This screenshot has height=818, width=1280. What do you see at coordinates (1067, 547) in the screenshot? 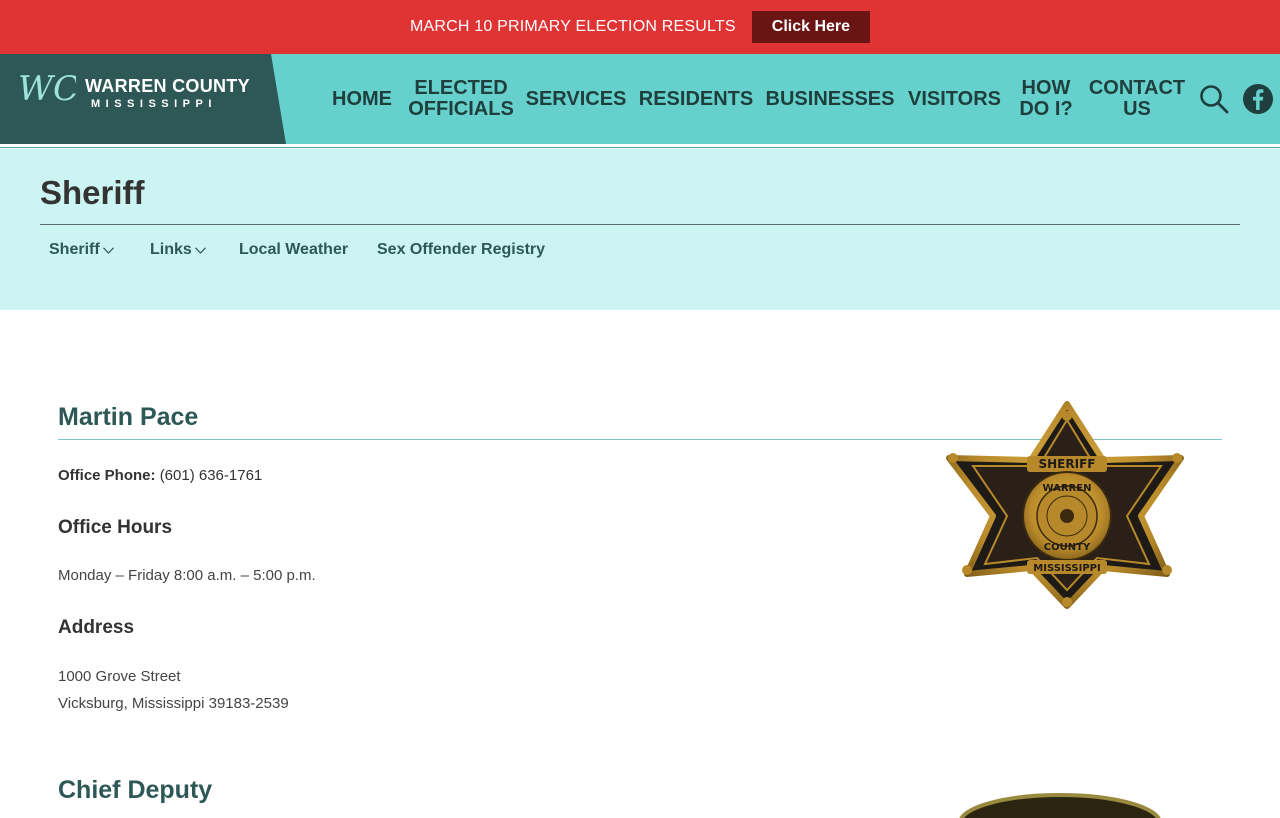
I see `svg-text: COUNTY` at bounding box center [1067, 547].